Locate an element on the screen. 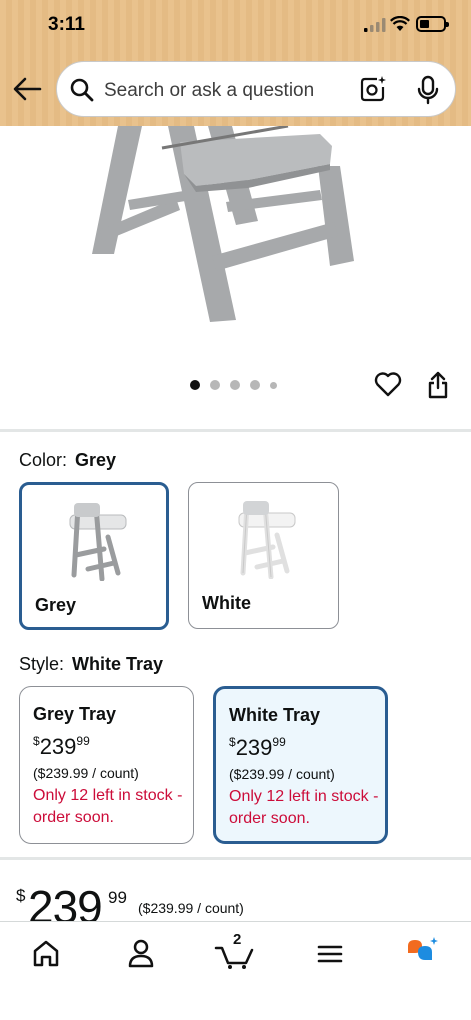  color-label-row: Color: Grey is located at coordinates (67, 460).